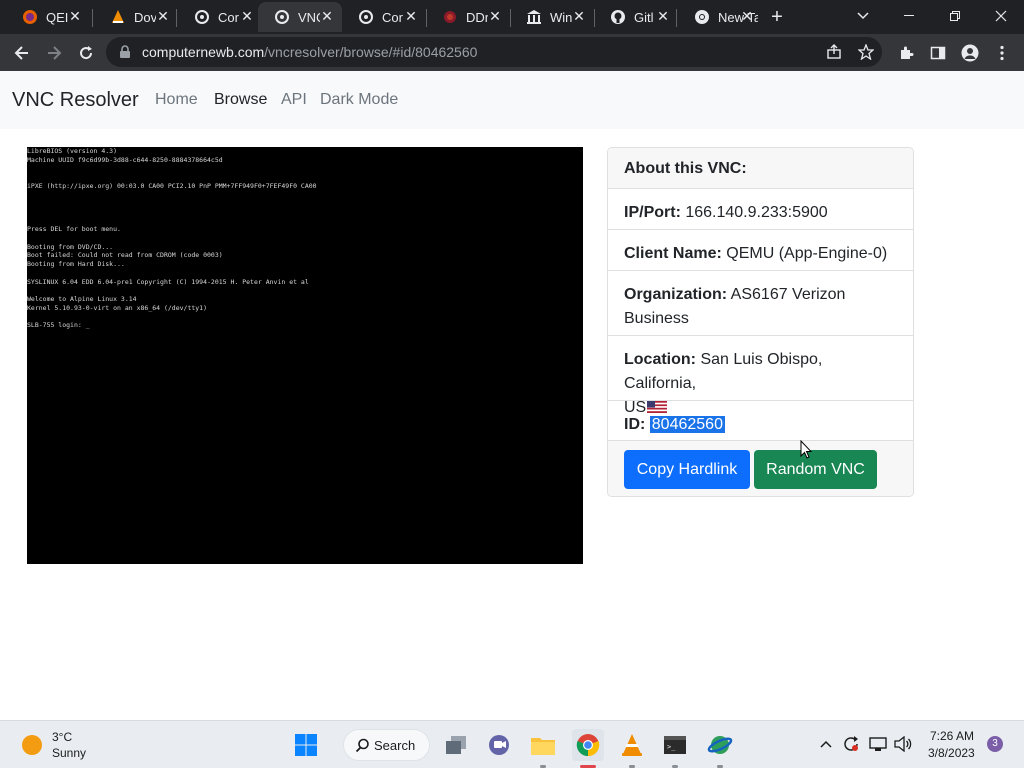 This screenshot has height=768, width=1024. What do you see at coordinates (386, 745) in the screenshot?
I see `taskbar-search: Search` at bounding box center [386, 745].